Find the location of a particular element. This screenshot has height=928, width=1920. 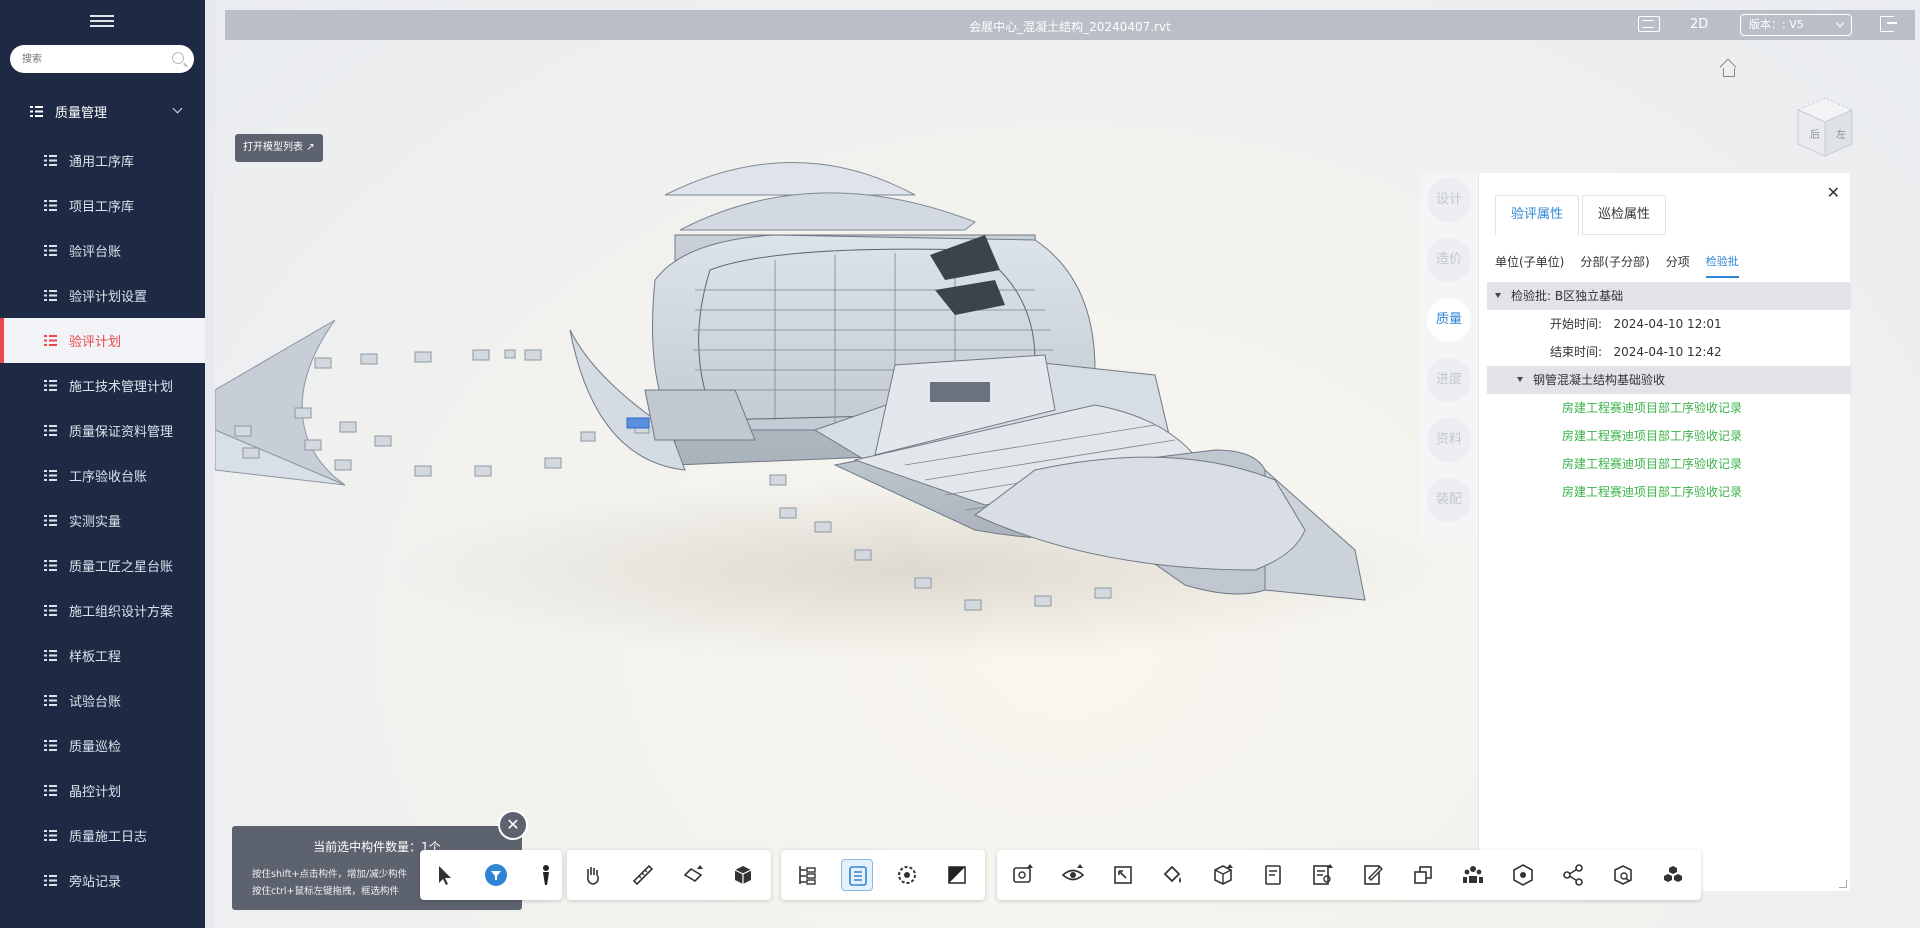

crumb-item: 分项 is located at coordinates (1678, 265).